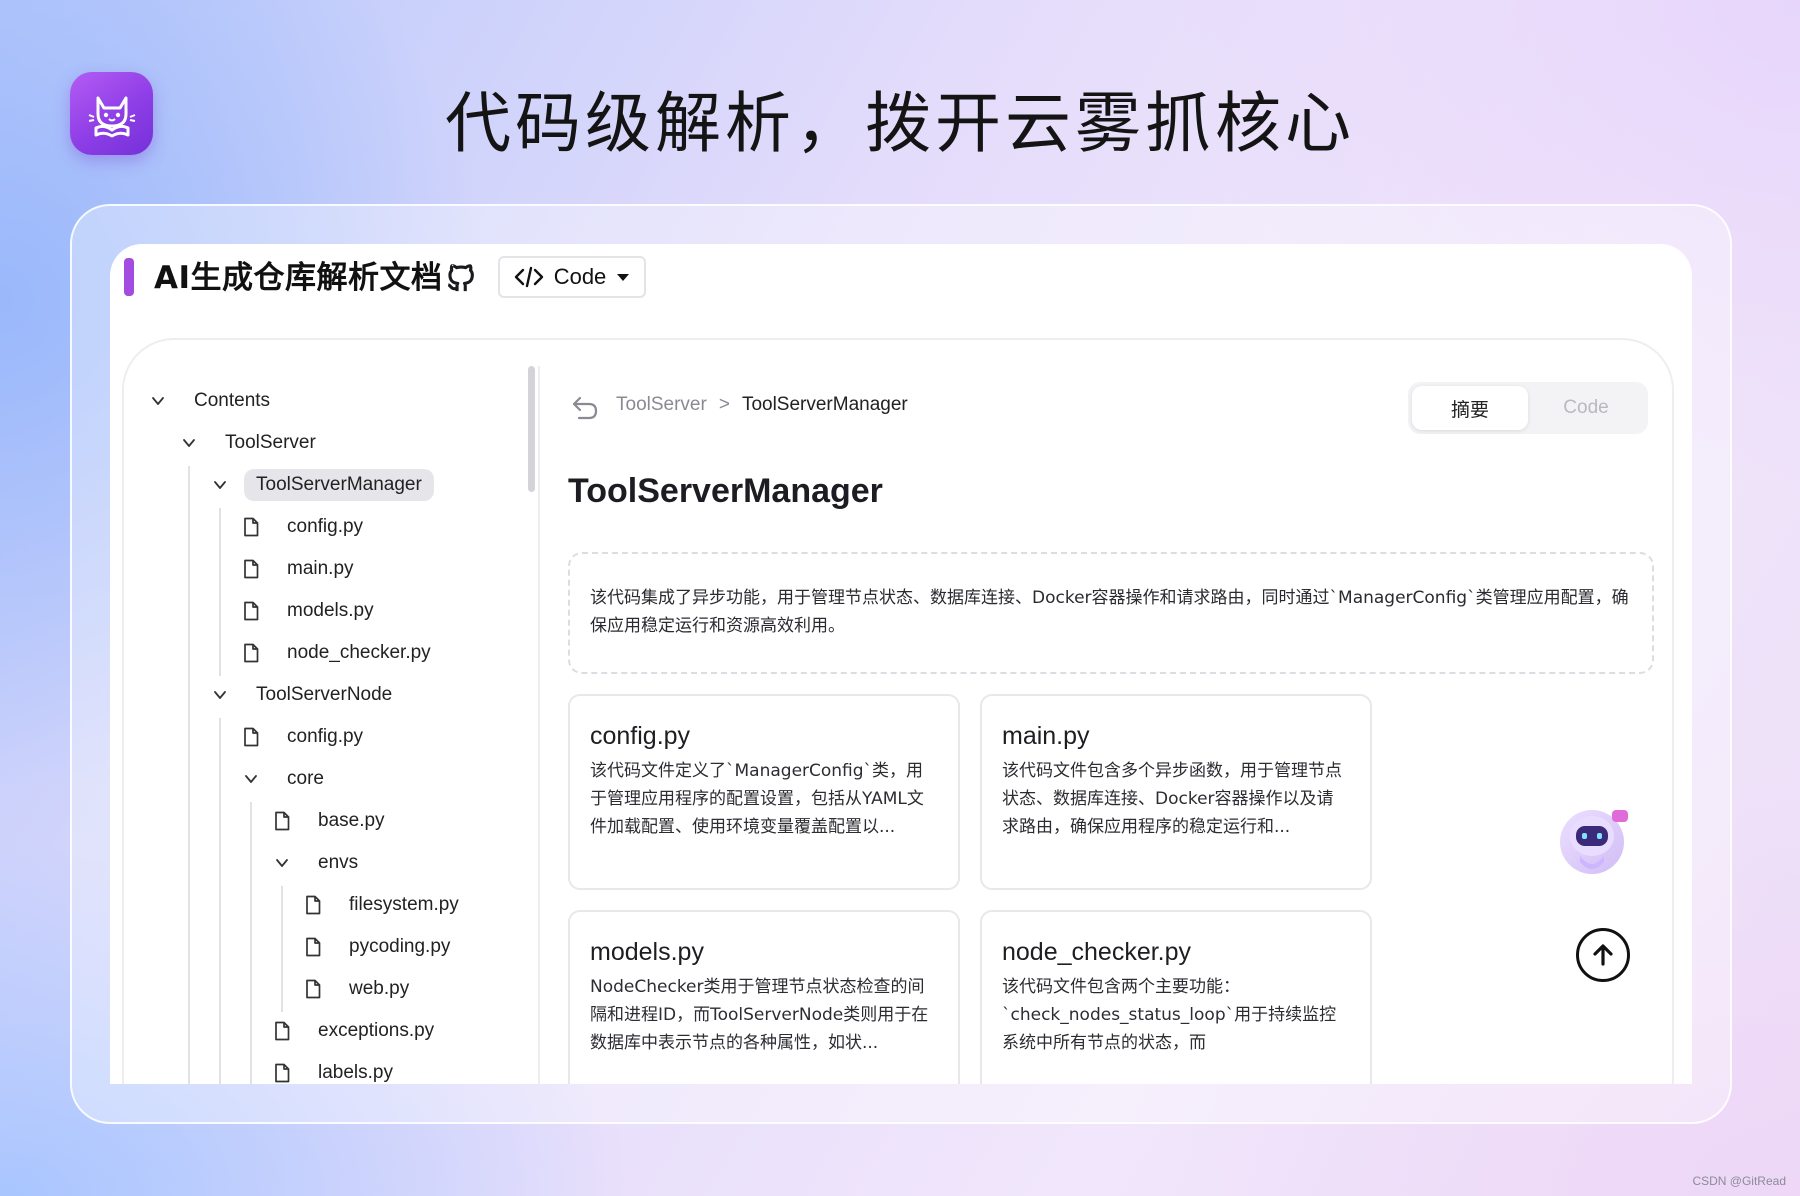  What do you see at coordinates (531, 429) in the screenshot?
I see `sidebar-scrollbar` at bounding box center [531, 429].